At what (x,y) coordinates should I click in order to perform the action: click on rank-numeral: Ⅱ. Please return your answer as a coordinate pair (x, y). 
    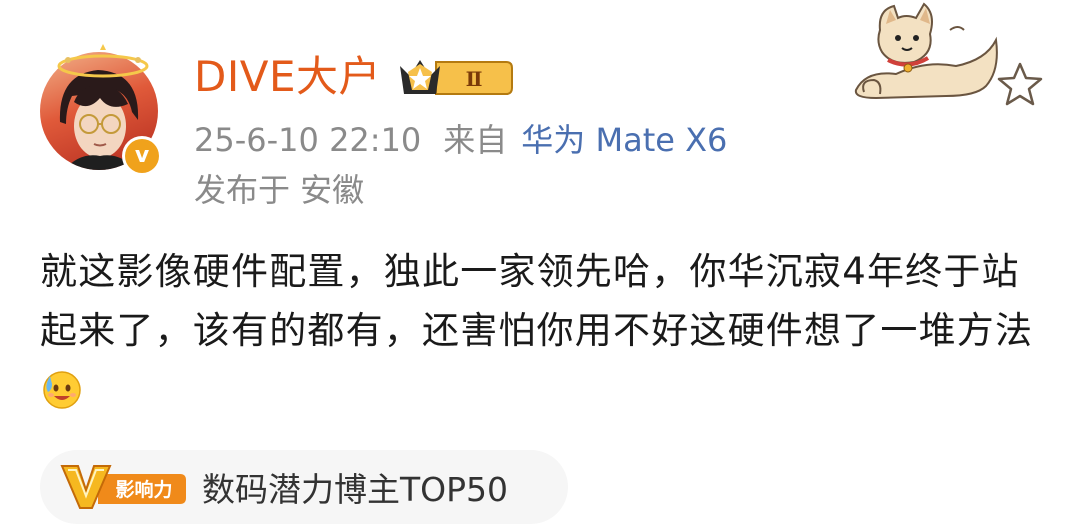
    Looking at the image, I should click on (474, 79).